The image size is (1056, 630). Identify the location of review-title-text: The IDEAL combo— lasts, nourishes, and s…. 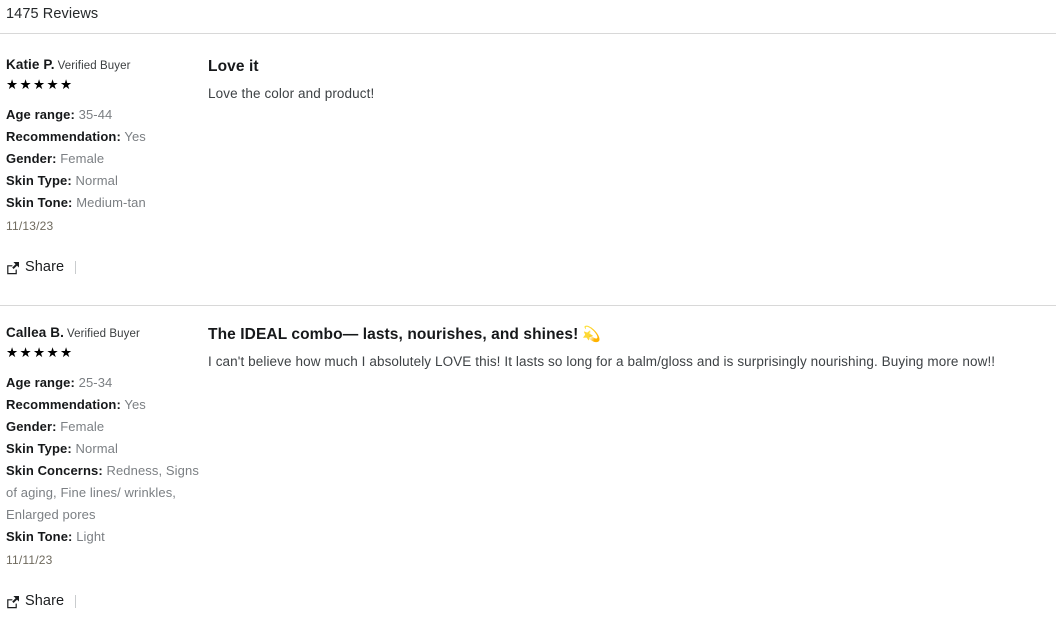
(393, 334).